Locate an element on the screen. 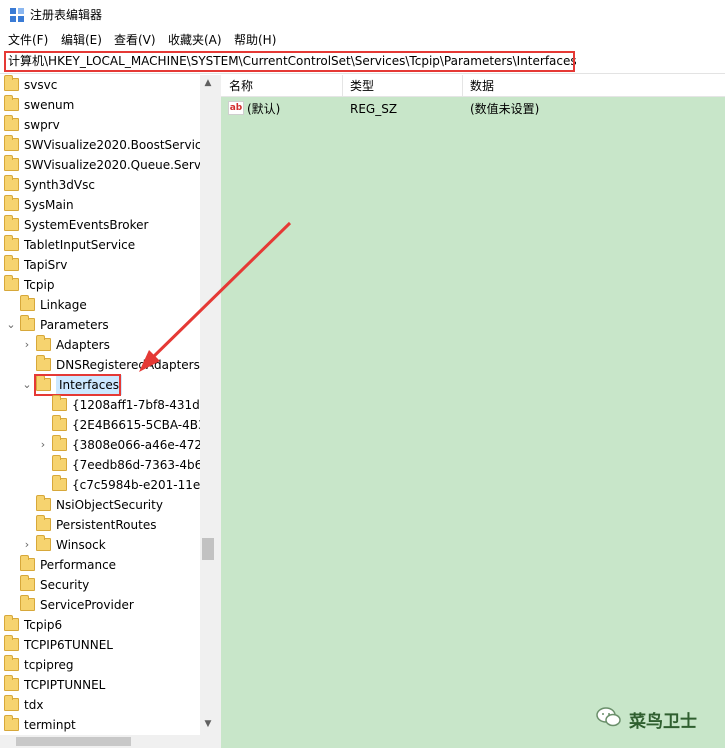  tree-node-serviceprovider: ServiceProvider is located at coordinates (100, 605).